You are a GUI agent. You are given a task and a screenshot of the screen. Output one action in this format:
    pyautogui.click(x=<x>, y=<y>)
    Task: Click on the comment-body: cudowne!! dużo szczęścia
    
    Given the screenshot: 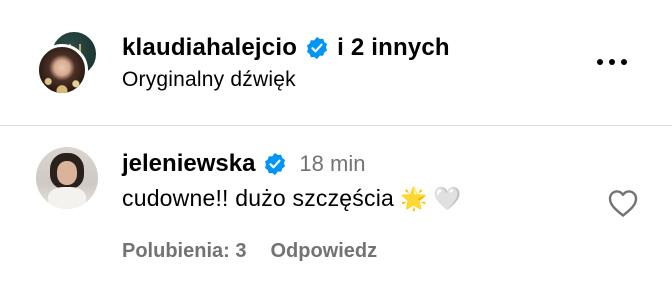 What is the action you would take?
    pyautogui.click(x=258, y=198)
    